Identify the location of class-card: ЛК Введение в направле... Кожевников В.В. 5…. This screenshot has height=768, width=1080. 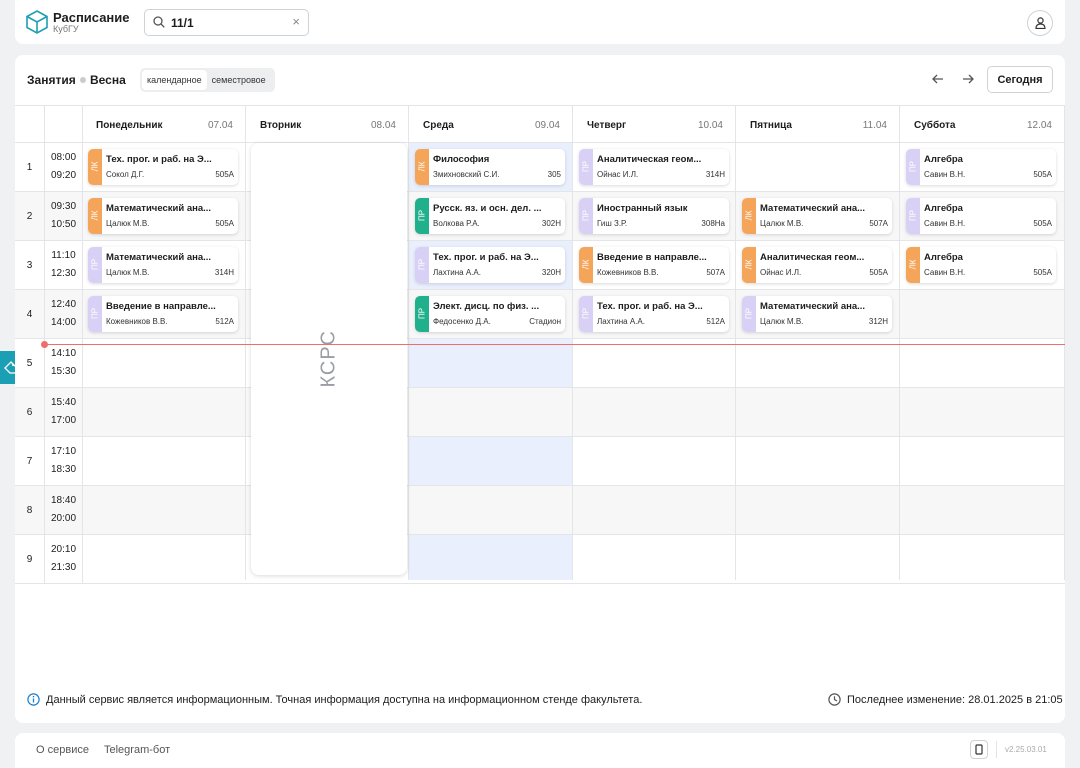
(654, 265).